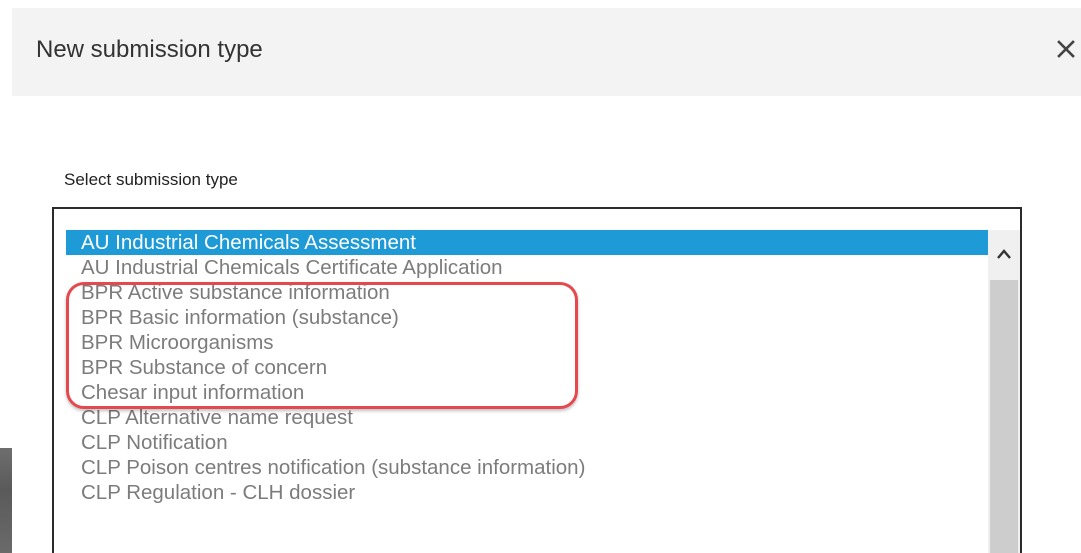 This screenshot has height=553, width=1081. I want to click on close-icon, so click(1066, 49).